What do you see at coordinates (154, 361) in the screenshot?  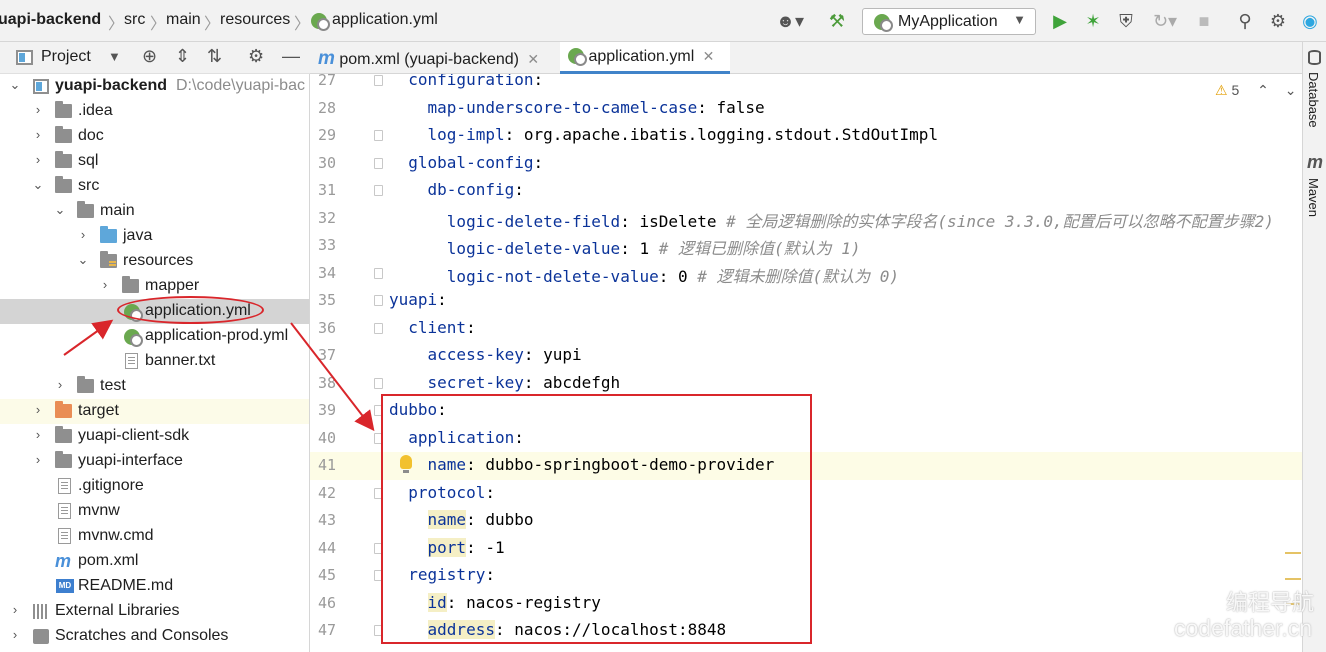 I see `tree-item: banner.txt` at bounding box center [154, 361].